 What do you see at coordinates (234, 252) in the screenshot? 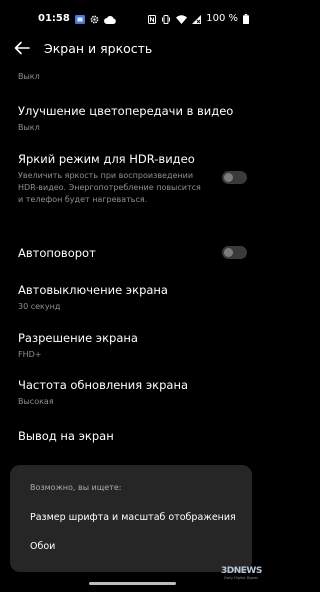
I see `autorotate-toggle` at bounding box center [234, 252].